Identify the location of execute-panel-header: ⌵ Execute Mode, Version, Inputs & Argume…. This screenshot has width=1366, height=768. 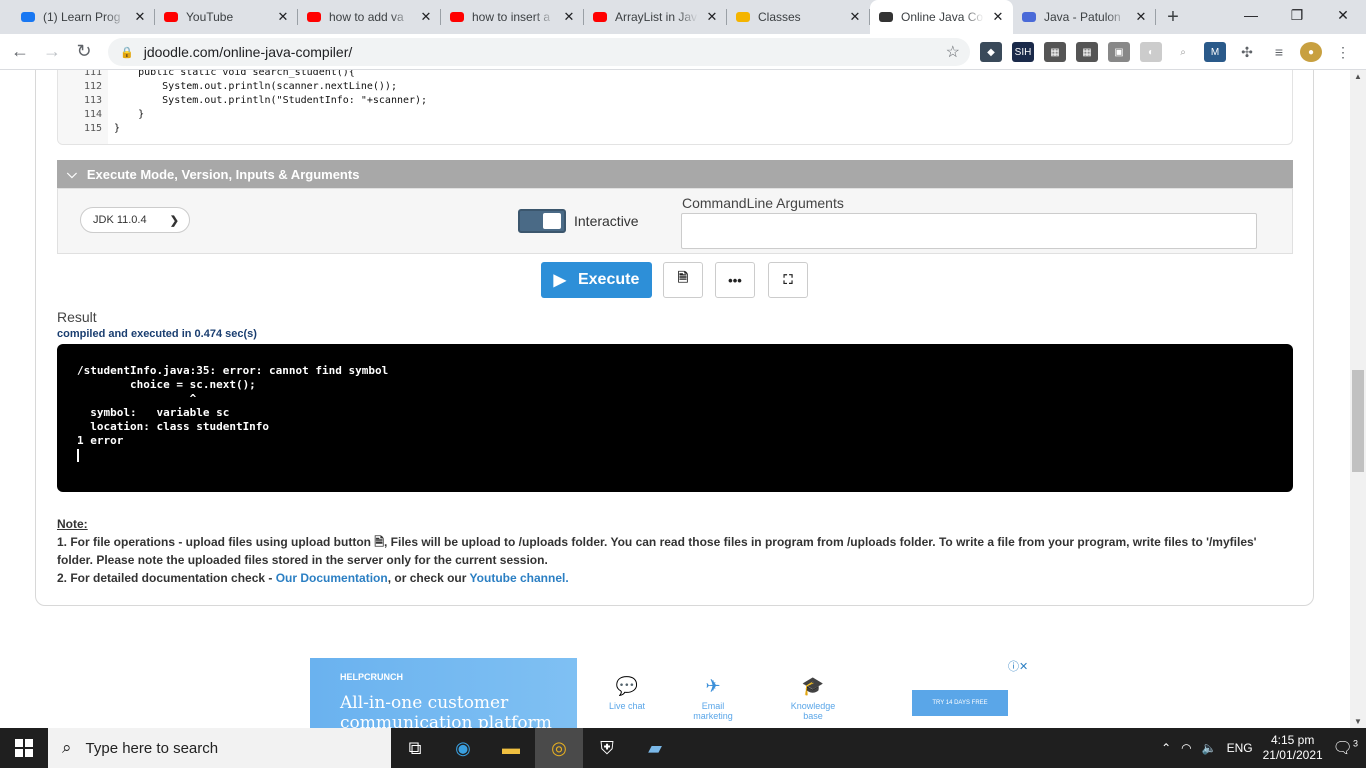
(675, 174).